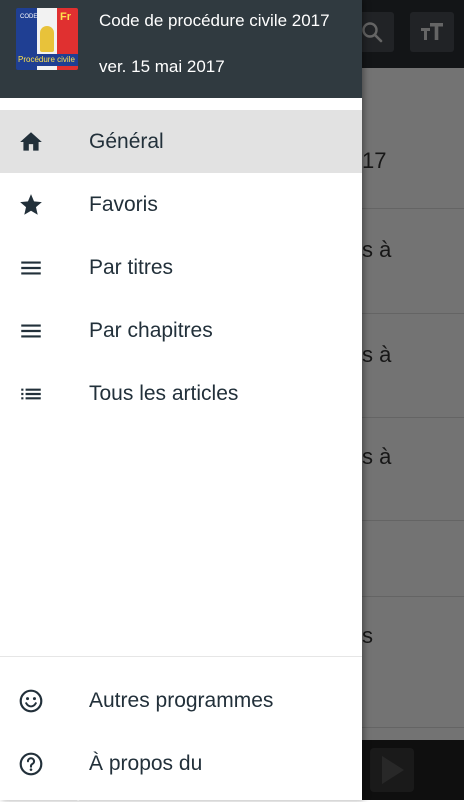 The height and width of the screenshot is (802, 464). Describe the element at coordinates (31, 764) in the screenshot. I see `help-circle-icon` at that location.